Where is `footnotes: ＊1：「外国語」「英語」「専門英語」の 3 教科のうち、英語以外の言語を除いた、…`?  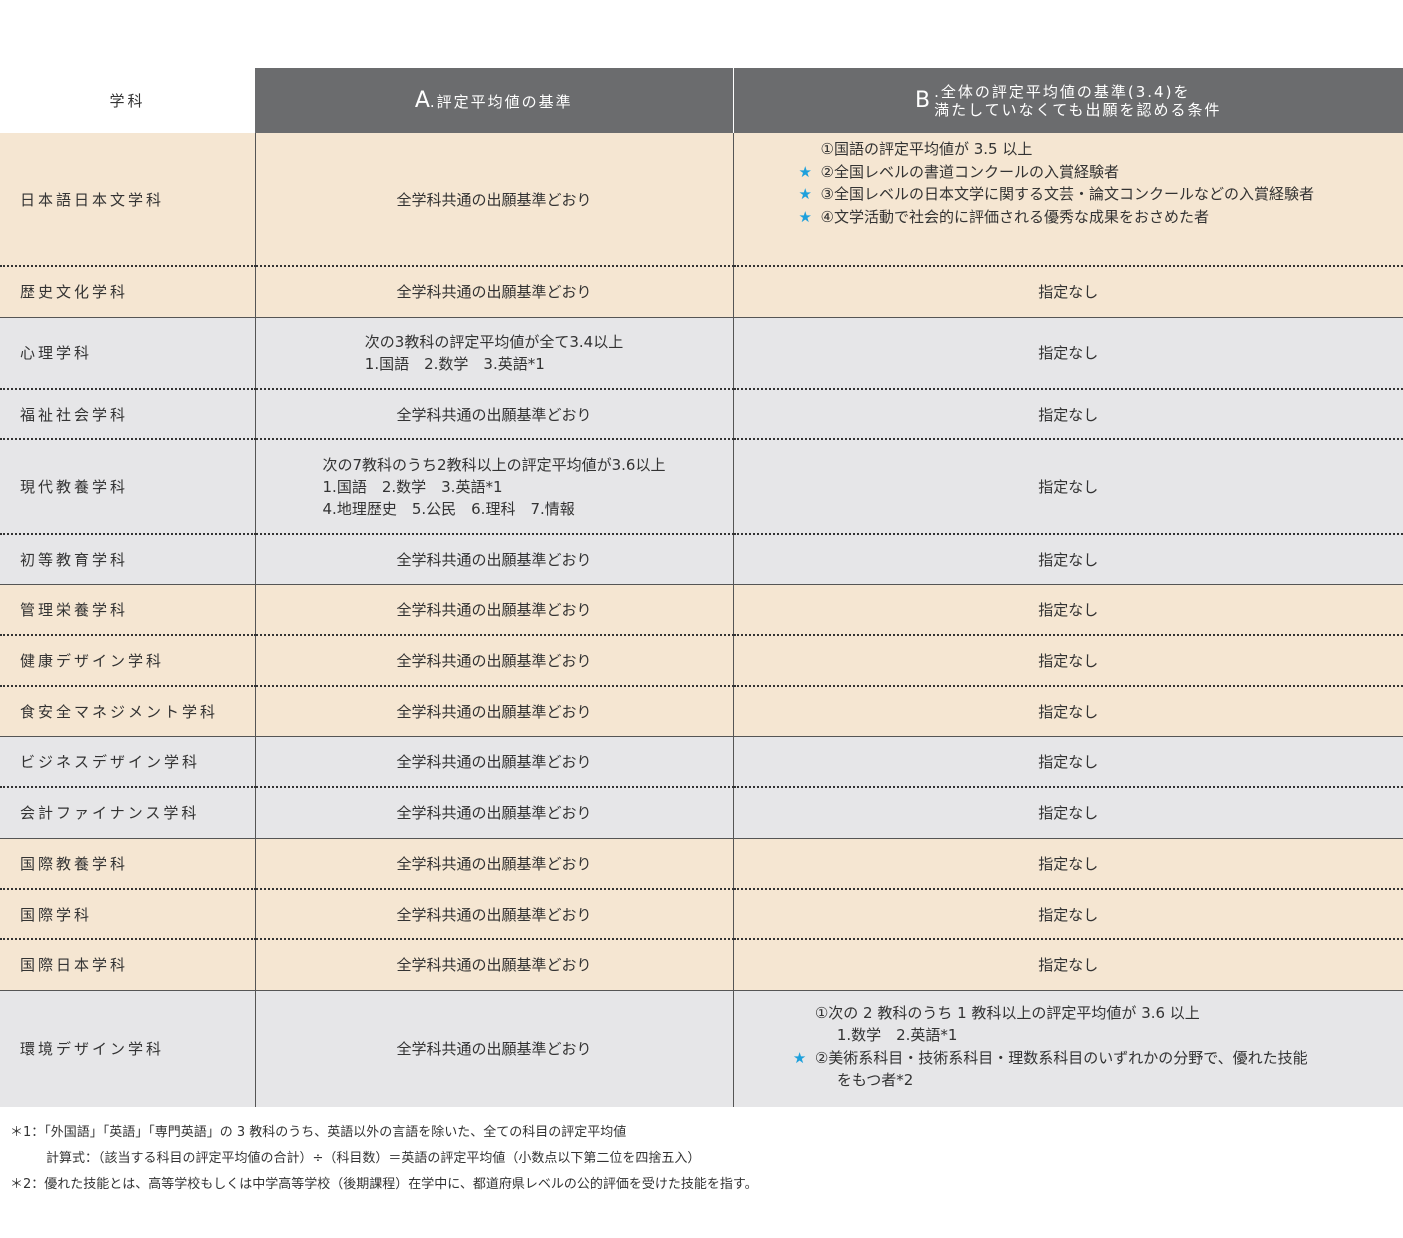 footnotes: ＊1：「外国語」「英語」「専門英語」の 3 教科のうち、英語以外の言語を除いた、… is located at coordinates (384, 1159).